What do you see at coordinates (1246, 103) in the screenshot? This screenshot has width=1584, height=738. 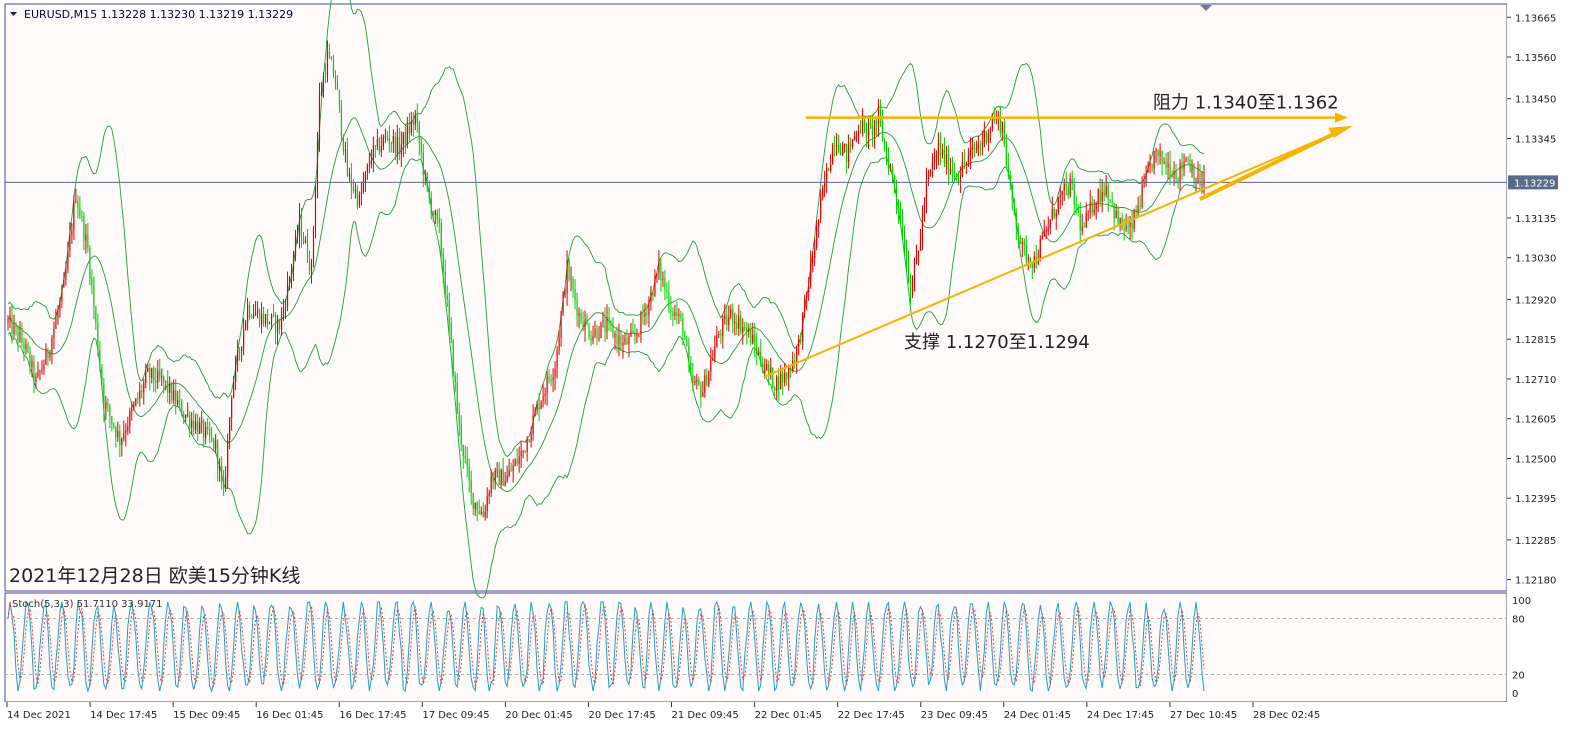 I see `resistance-label: 阻力 1.1340至1.1362` at bounding box center [1246, 103].